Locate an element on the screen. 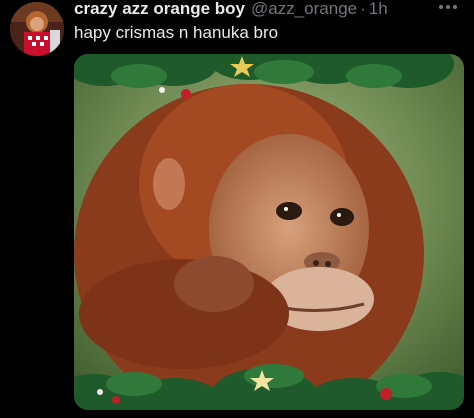  user-handle: @azz_orange is located at coordinates (304, 9).